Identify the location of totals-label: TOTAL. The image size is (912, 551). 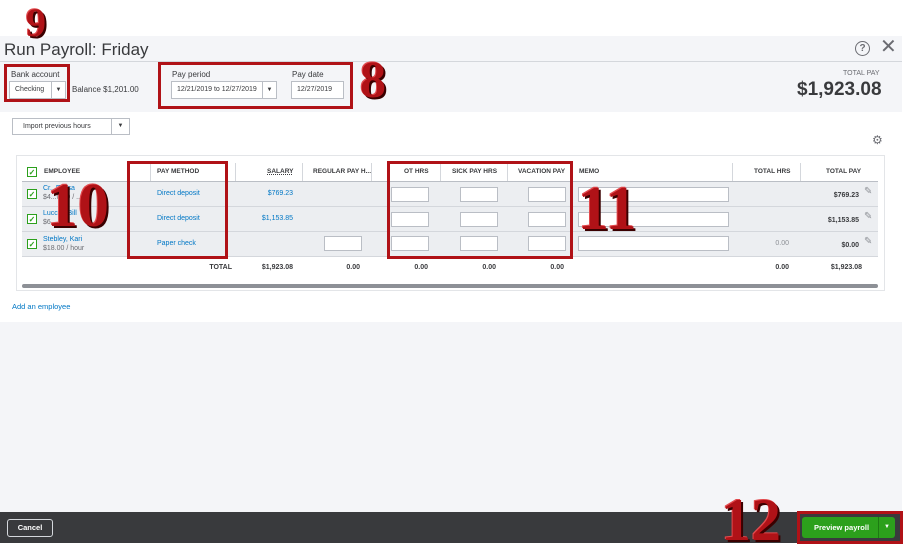
(220, 267).